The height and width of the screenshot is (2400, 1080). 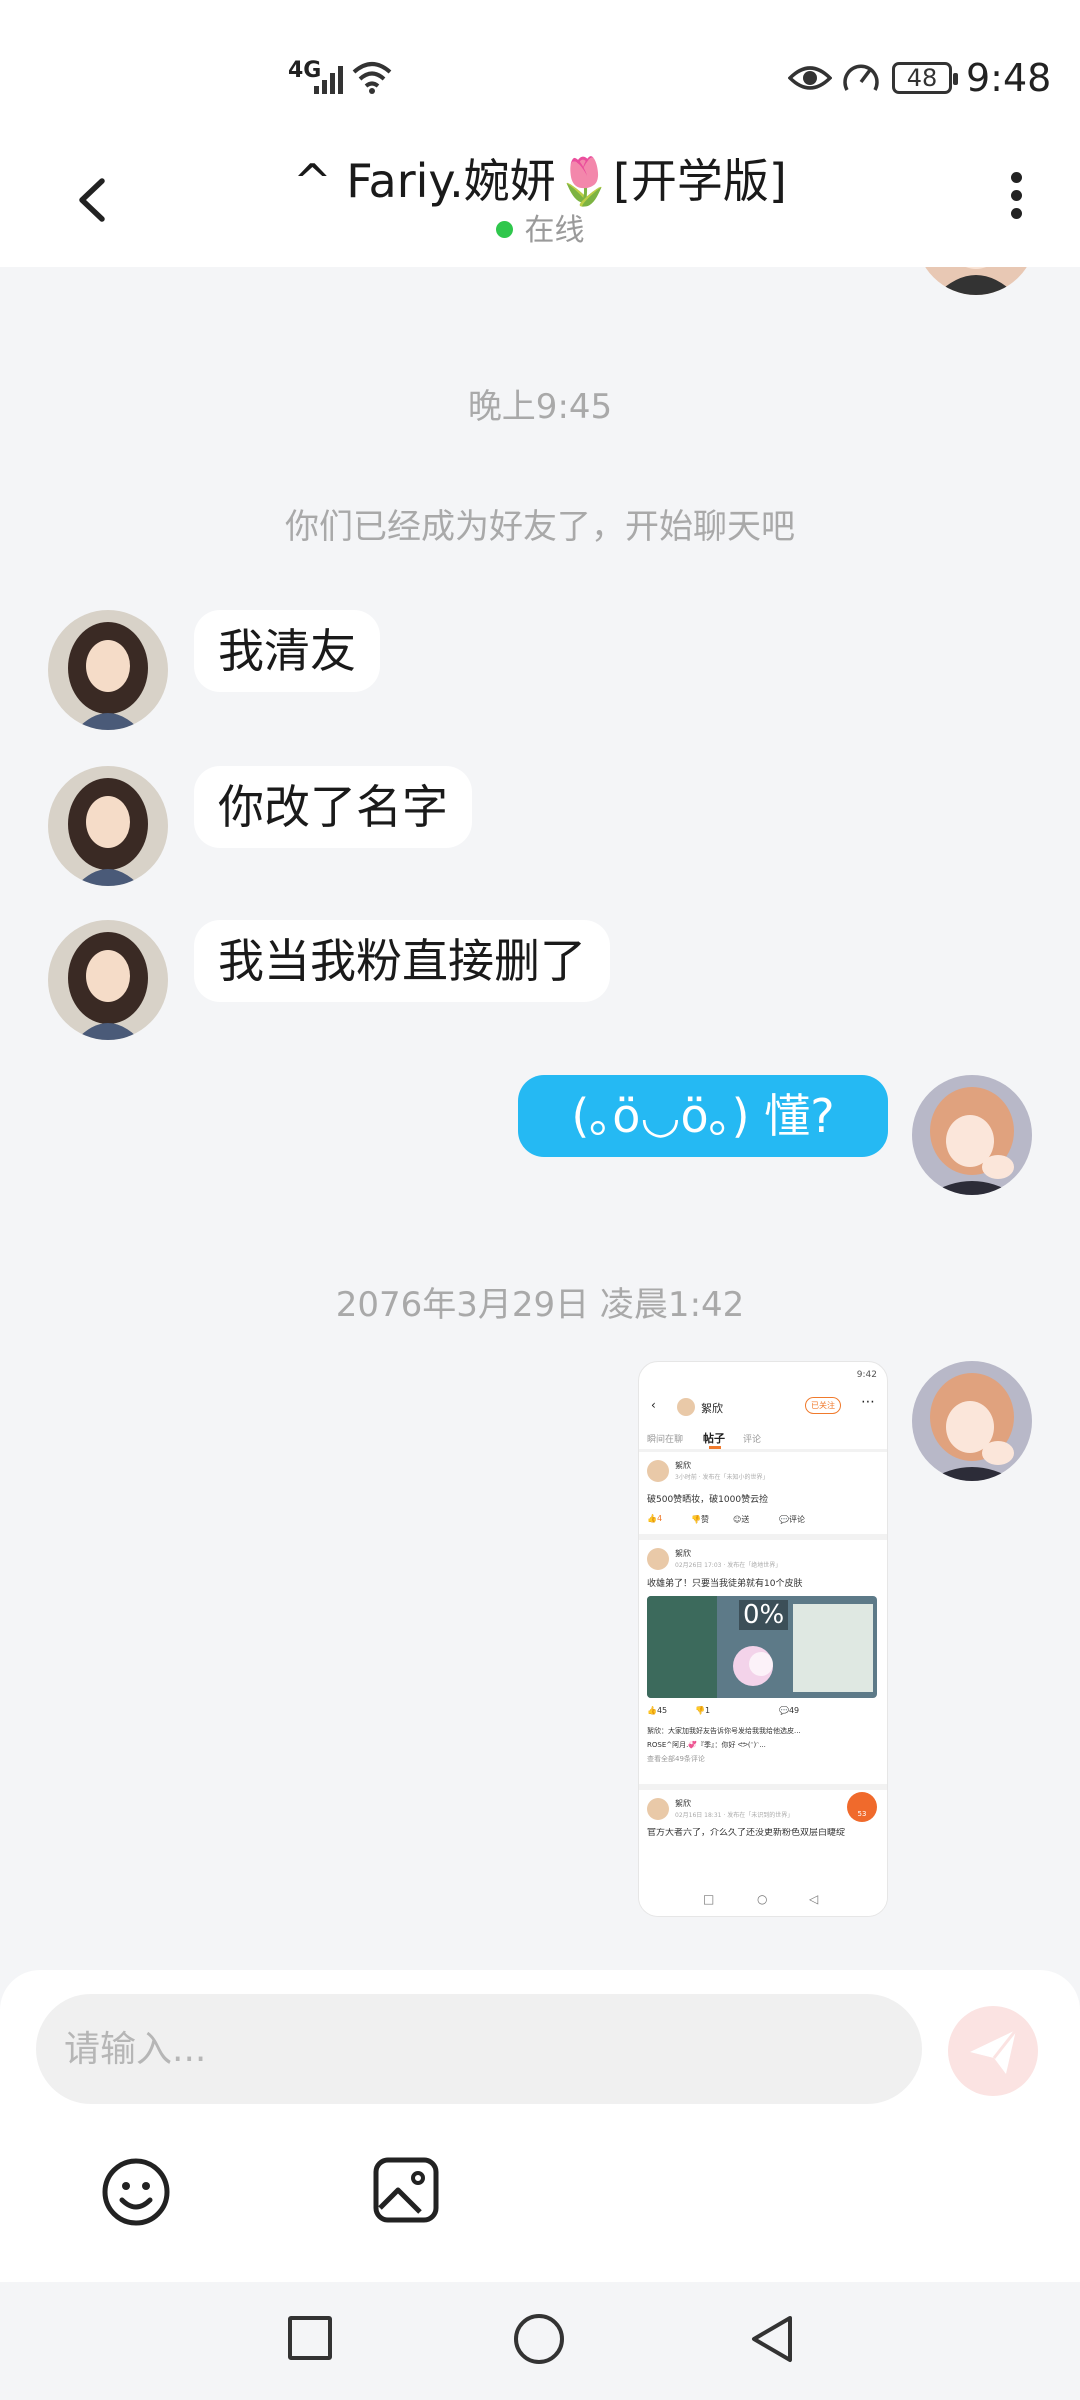 What do you see at coordinates (540, 181) in the screenshot?
I see `contact-name: ^ Fariy.婉妍🌷[开学版]` at bounding box center [540, 181].